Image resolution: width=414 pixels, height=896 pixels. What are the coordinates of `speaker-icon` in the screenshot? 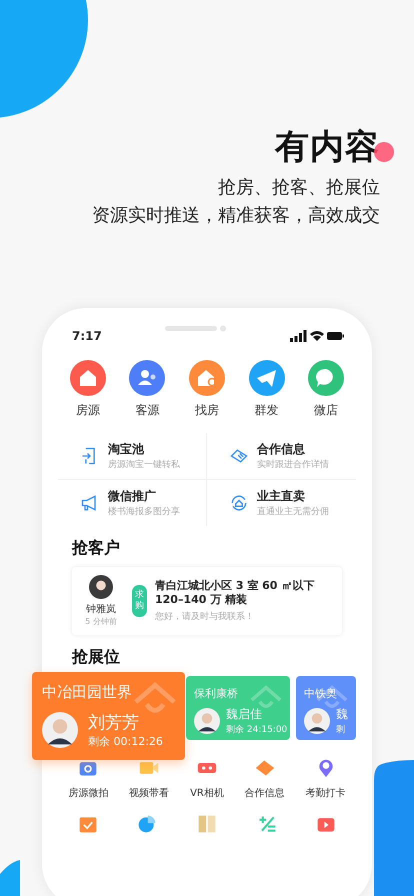 It's located at (195, 329).